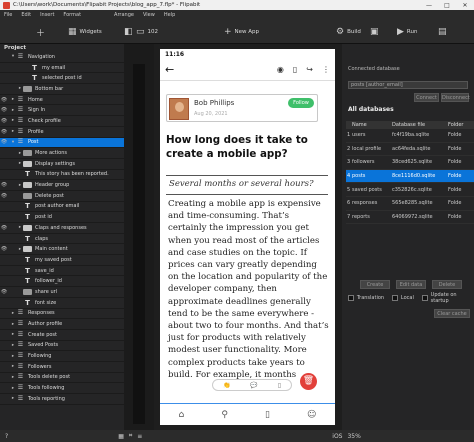 This screenshot has width=474, height=442. What do you see at coordinates (241, 32) in the screenshot?
I see `new-app-button: + New App` at bounding box center [241, 32].